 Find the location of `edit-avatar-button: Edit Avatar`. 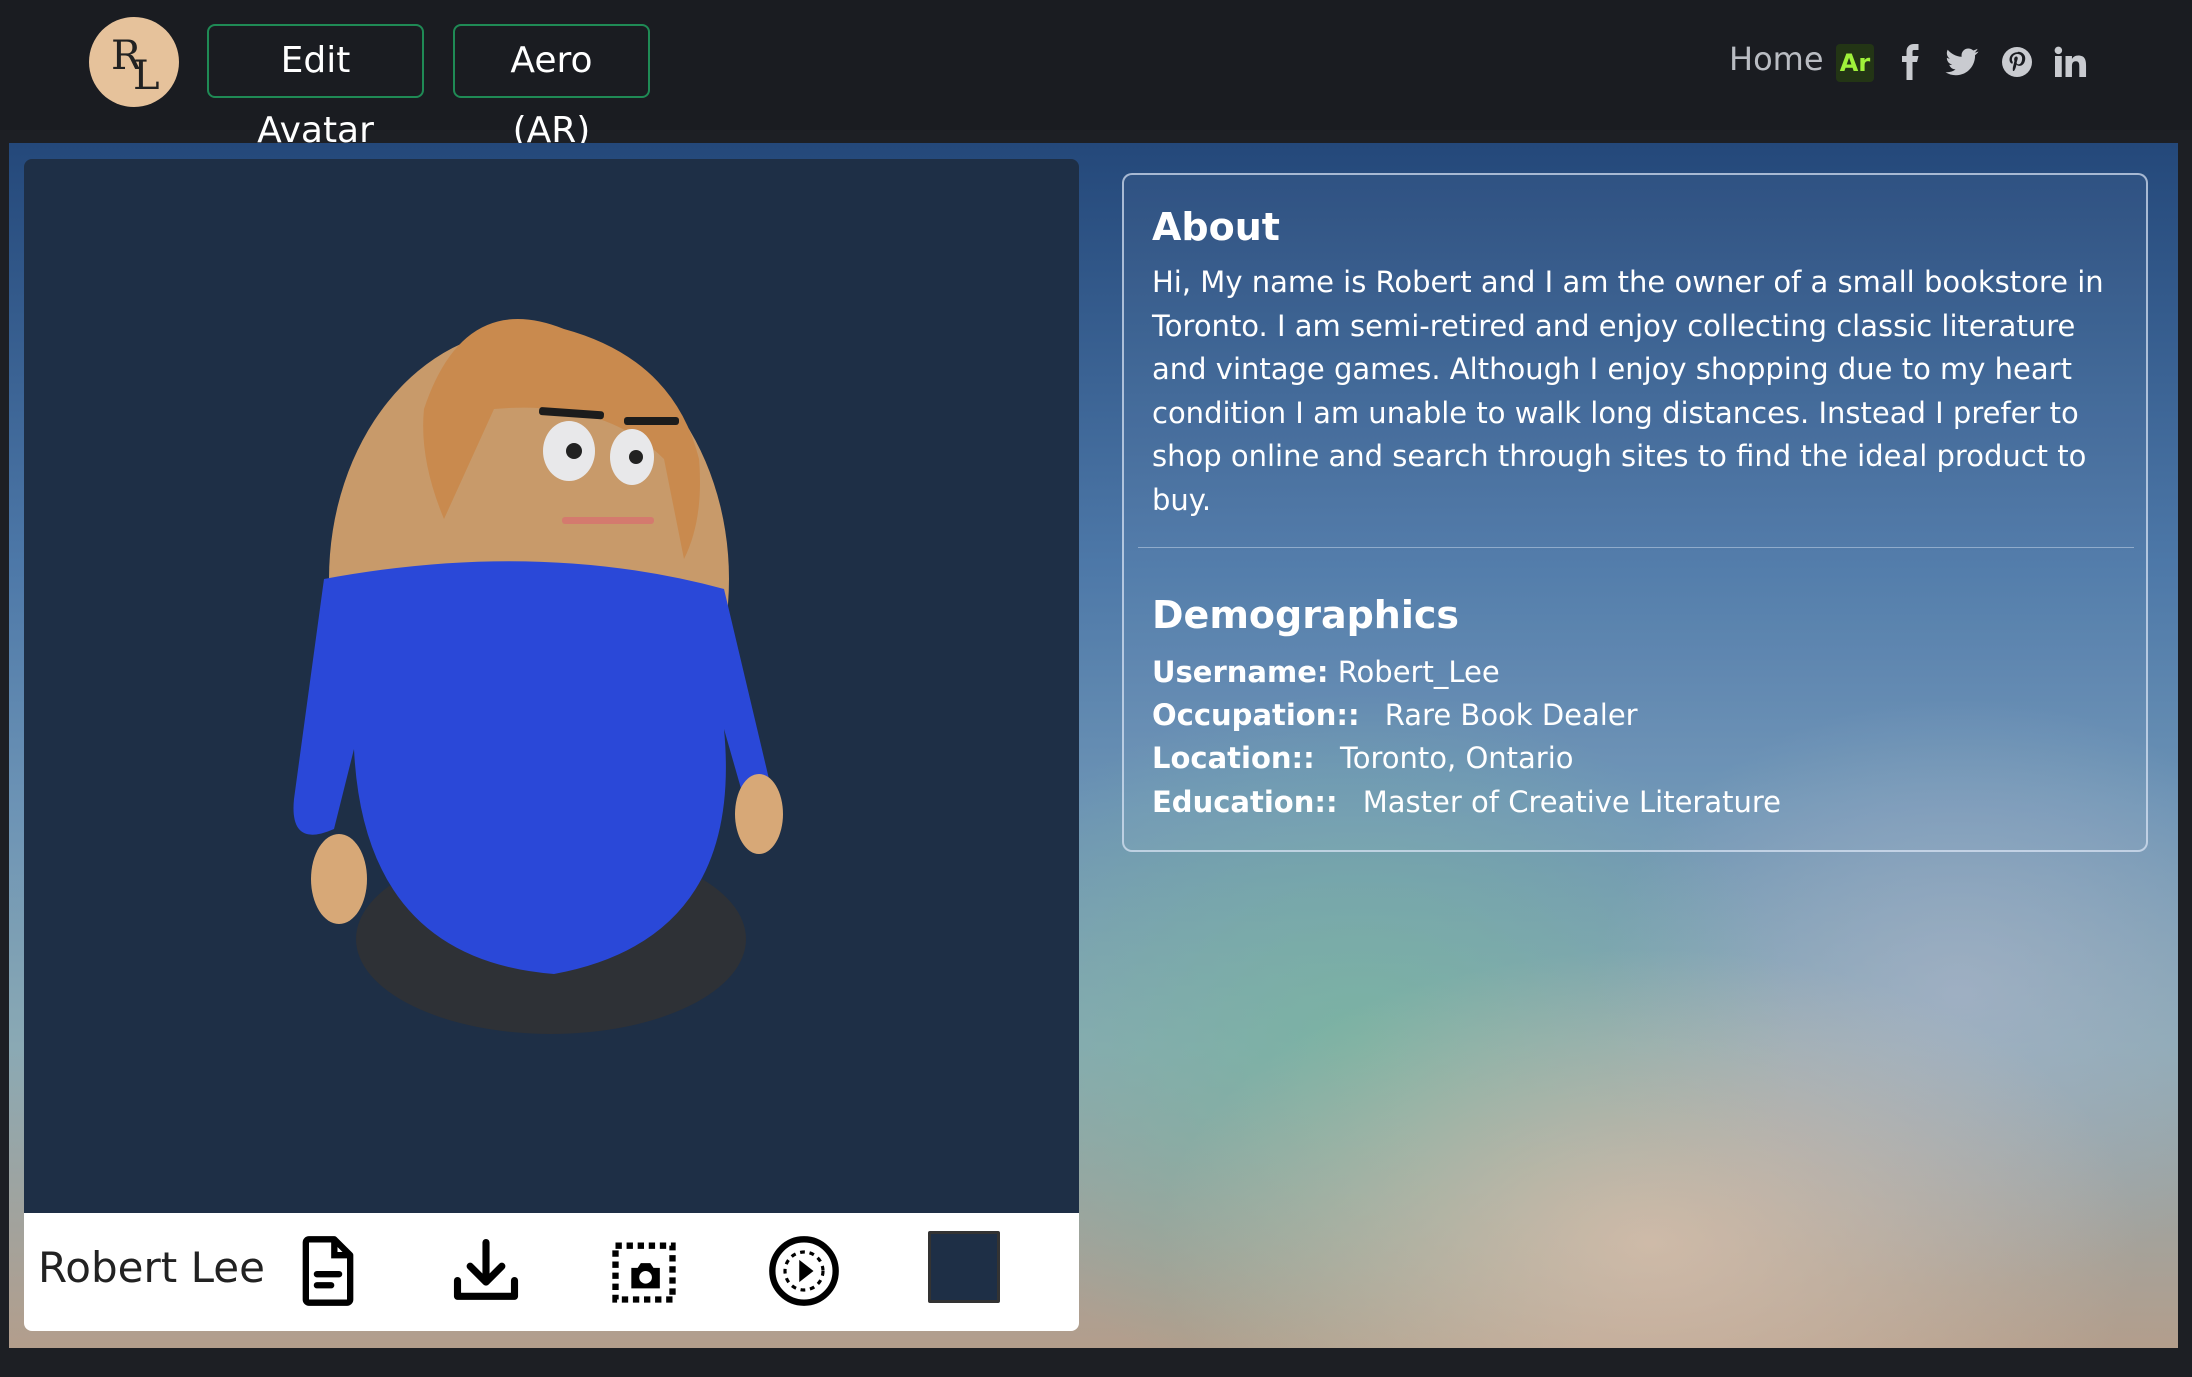

edit-avatar-button: Edit Avatar is located at coordinates (315, 87).